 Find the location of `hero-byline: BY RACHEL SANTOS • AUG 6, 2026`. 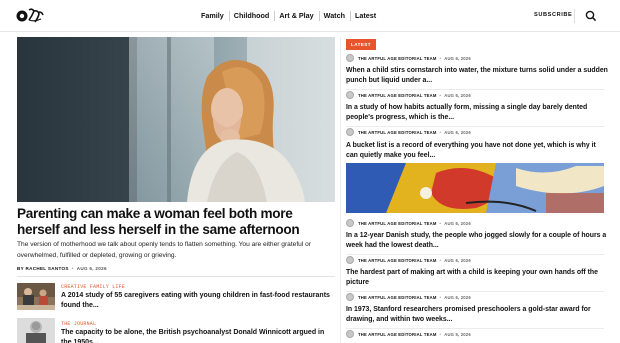

hero-byline: BY RACHEL SANTOS • AUG 6, 2026 is located at coordinates (62, 268).